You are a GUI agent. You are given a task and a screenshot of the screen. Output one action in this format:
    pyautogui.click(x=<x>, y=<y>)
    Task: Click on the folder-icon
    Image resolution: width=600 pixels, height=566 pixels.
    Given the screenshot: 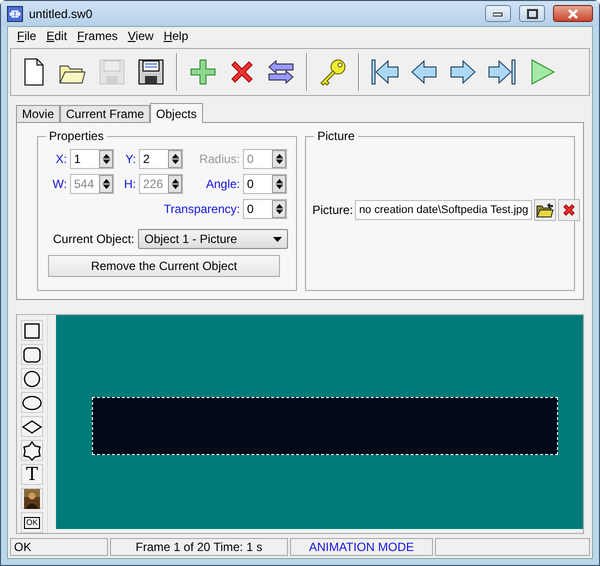 What is the action you would take?
    pyautogui.click(x=545, y=210)
    